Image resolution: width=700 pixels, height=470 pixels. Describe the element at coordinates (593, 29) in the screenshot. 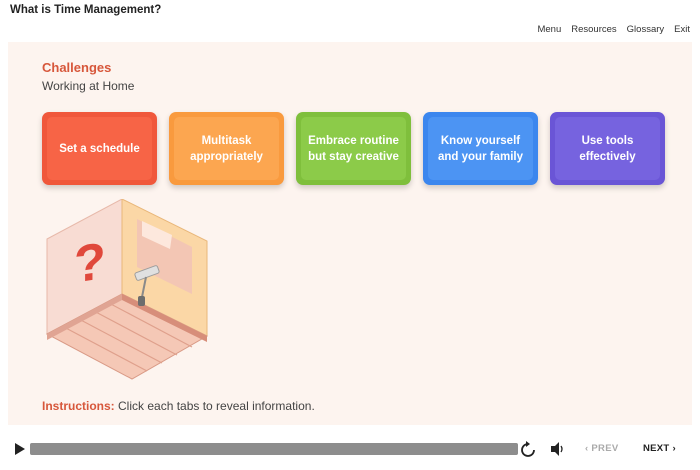

I see `resources-link: Resources` at that location.